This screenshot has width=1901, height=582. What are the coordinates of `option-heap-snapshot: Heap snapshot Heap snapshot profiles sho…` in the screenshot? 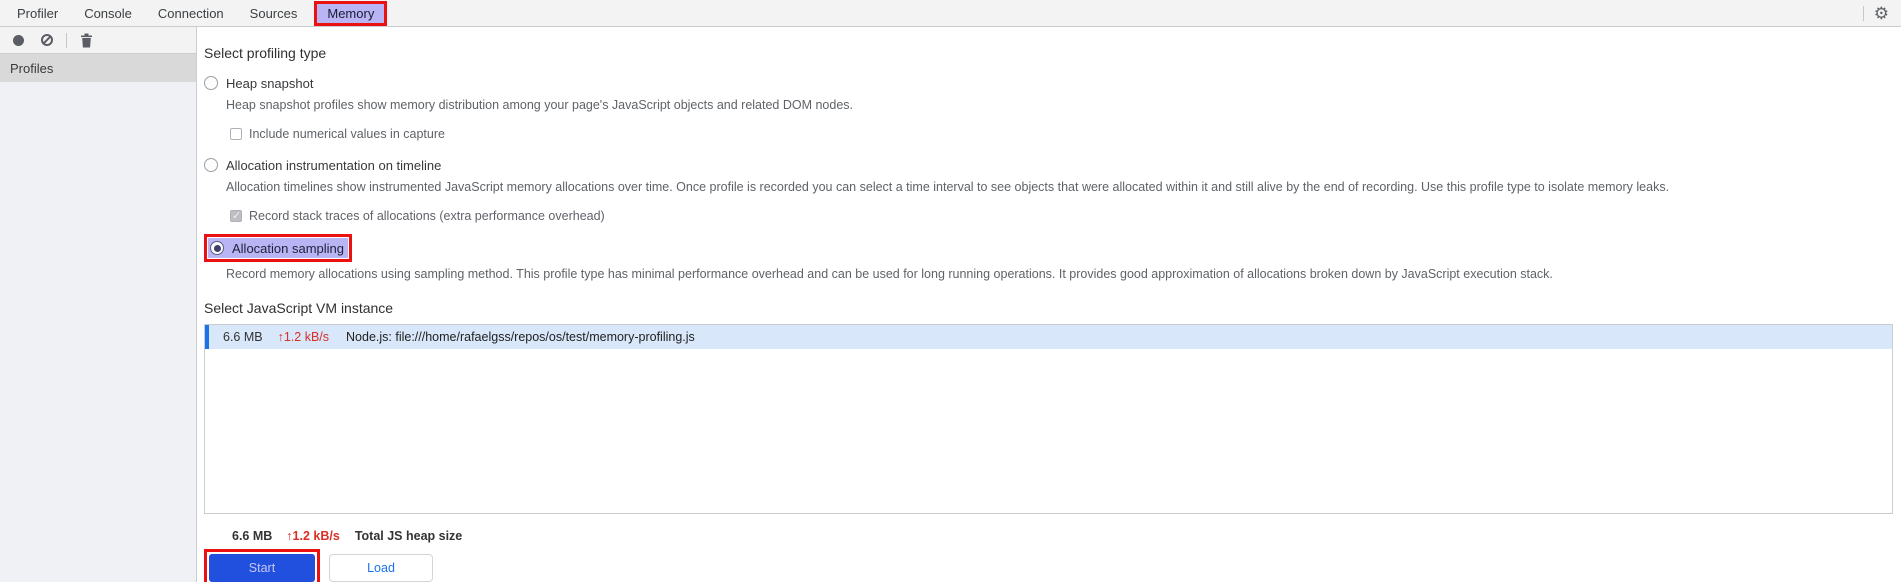 It's located at (1048, 108).